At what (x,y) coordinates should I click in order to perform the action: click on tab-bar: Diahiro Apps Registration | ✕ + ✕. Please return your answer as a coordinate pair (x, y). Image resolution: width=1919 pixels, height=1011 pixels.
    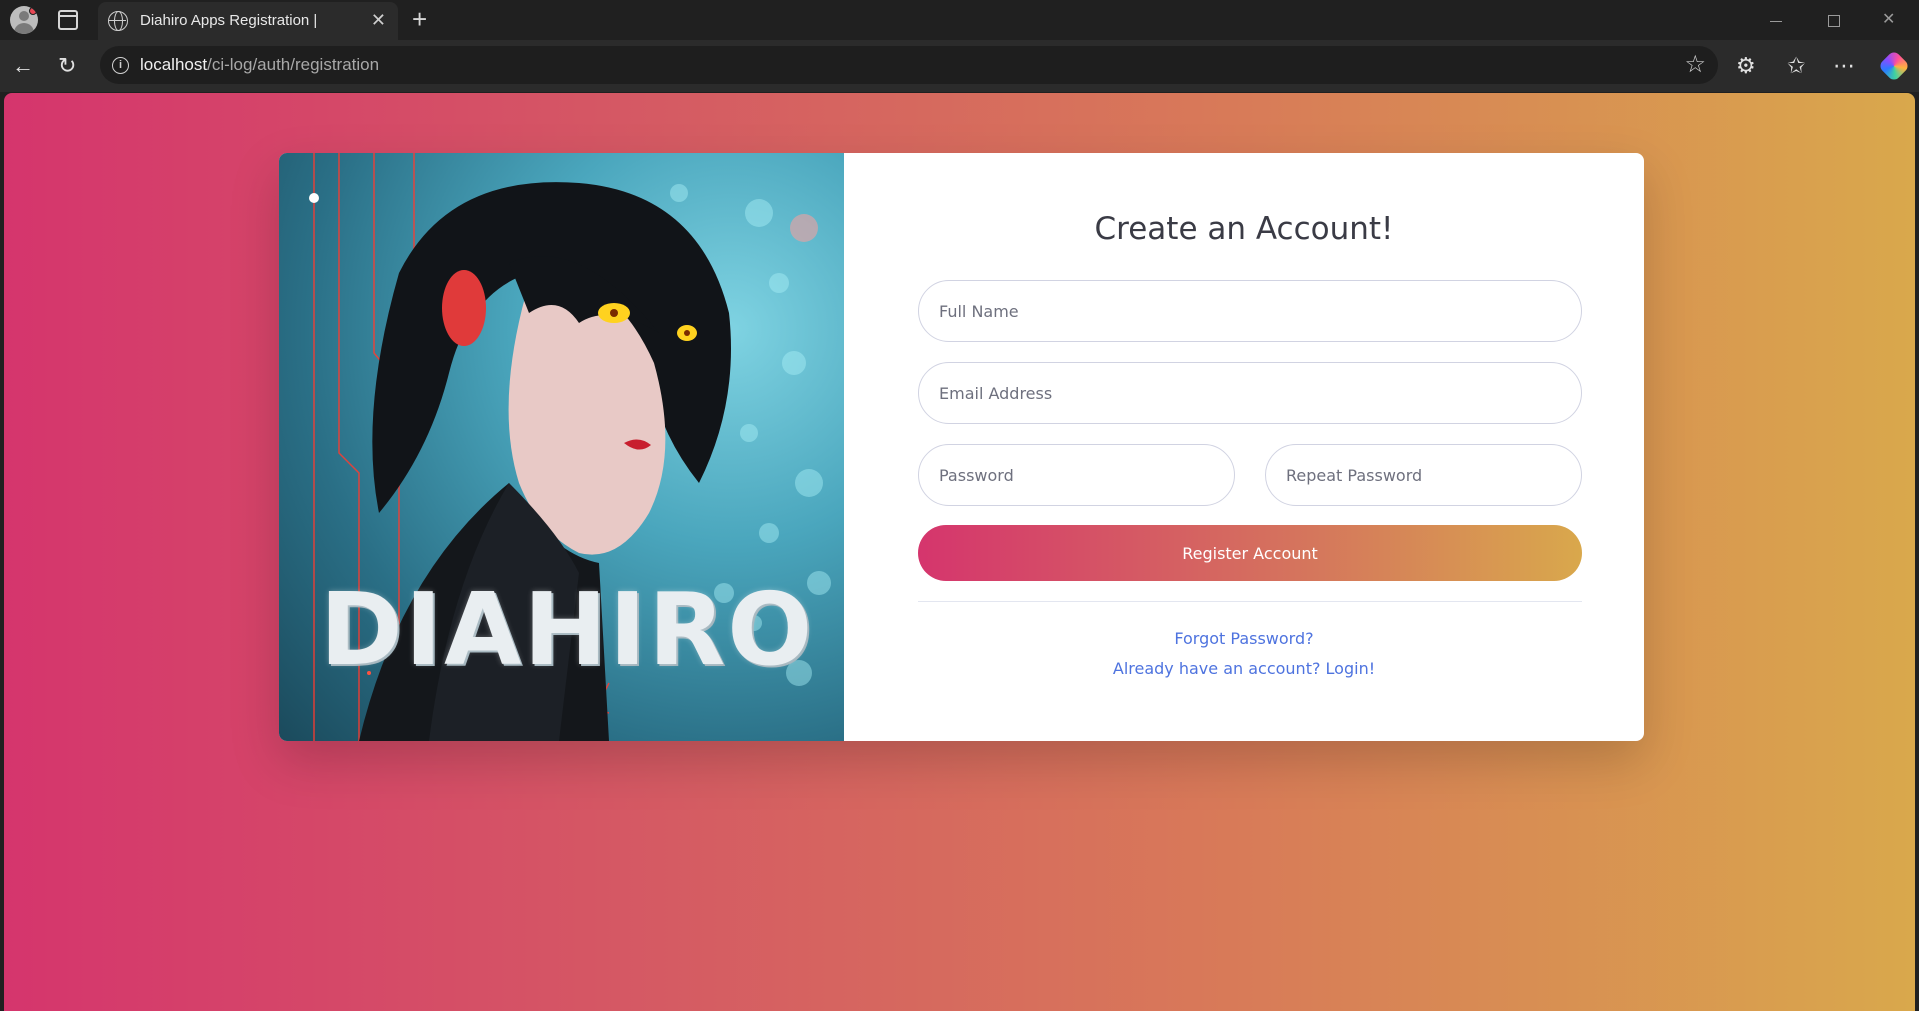
    Looking at the image, I should click on (959, 20).